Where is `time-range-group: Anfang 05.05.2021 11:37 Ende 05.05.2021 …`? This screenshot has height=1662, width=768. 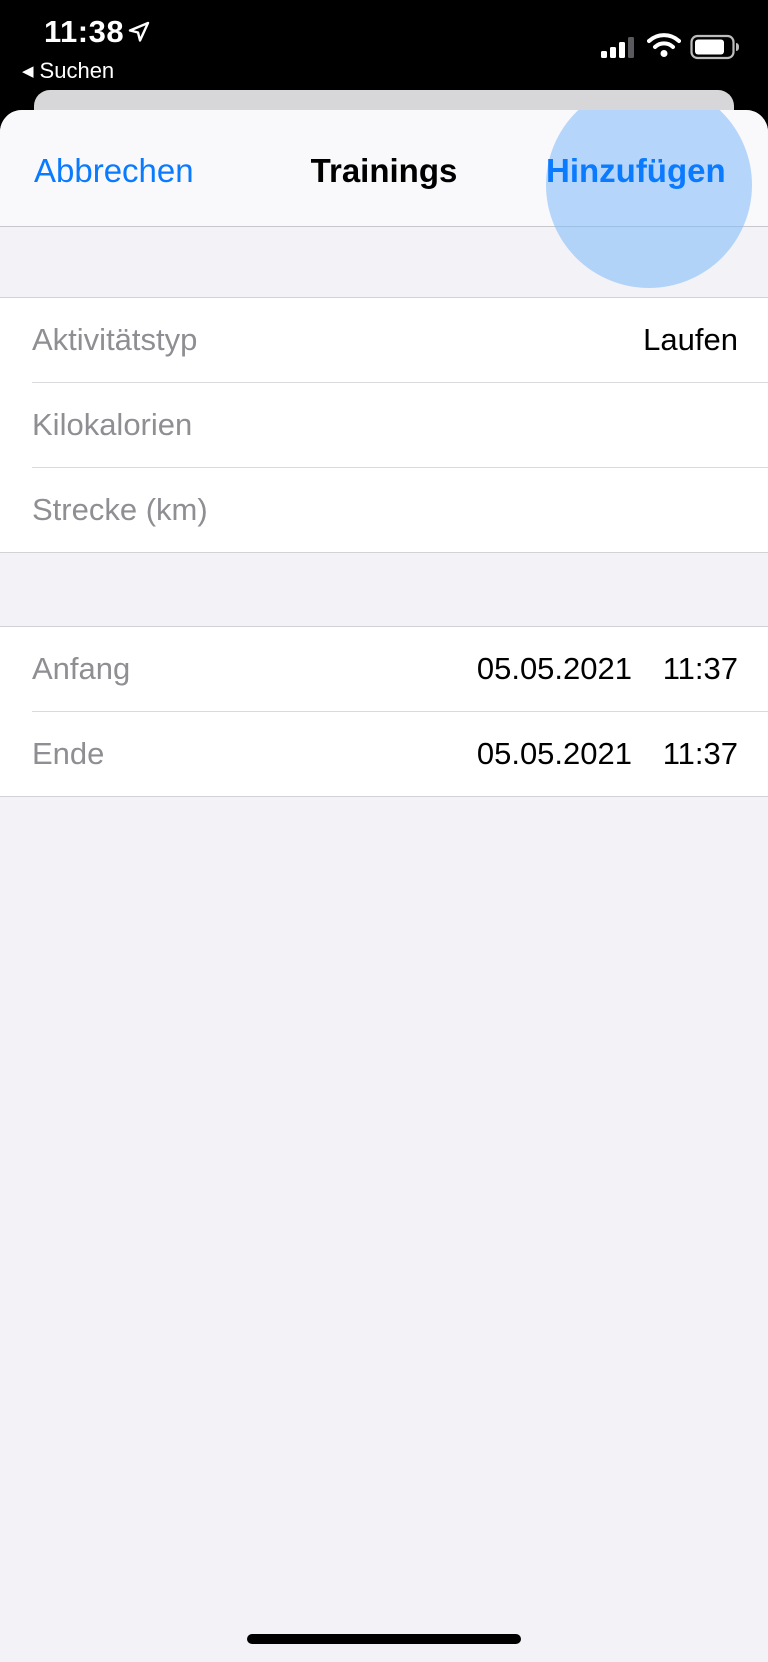
time-range-group: Anfang 05.05.2021 11:37 Ende 05.05.2021 … is located at coordinates (384, 711).